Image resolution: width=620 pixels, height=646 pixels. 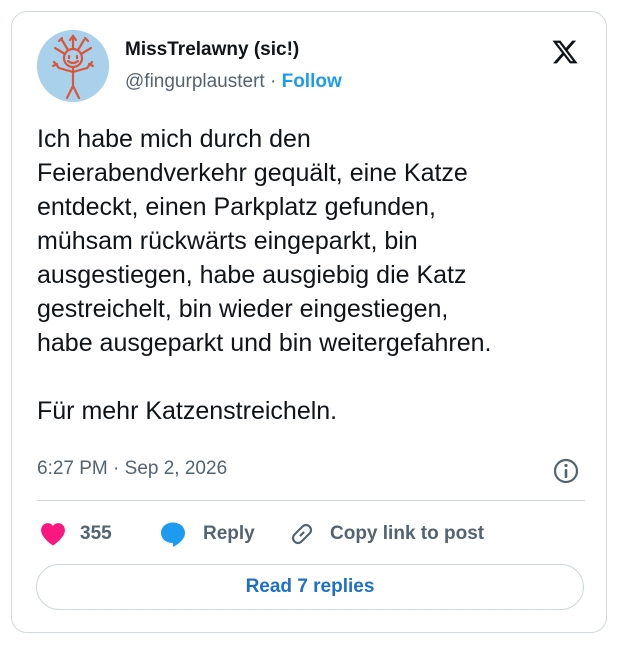 What do you see at coordinates (236, 207) in the screenshot?
I see `tweet-text-line: entdeckt, einen Parkplatz gefunden,` at bounding box center [236, 207].